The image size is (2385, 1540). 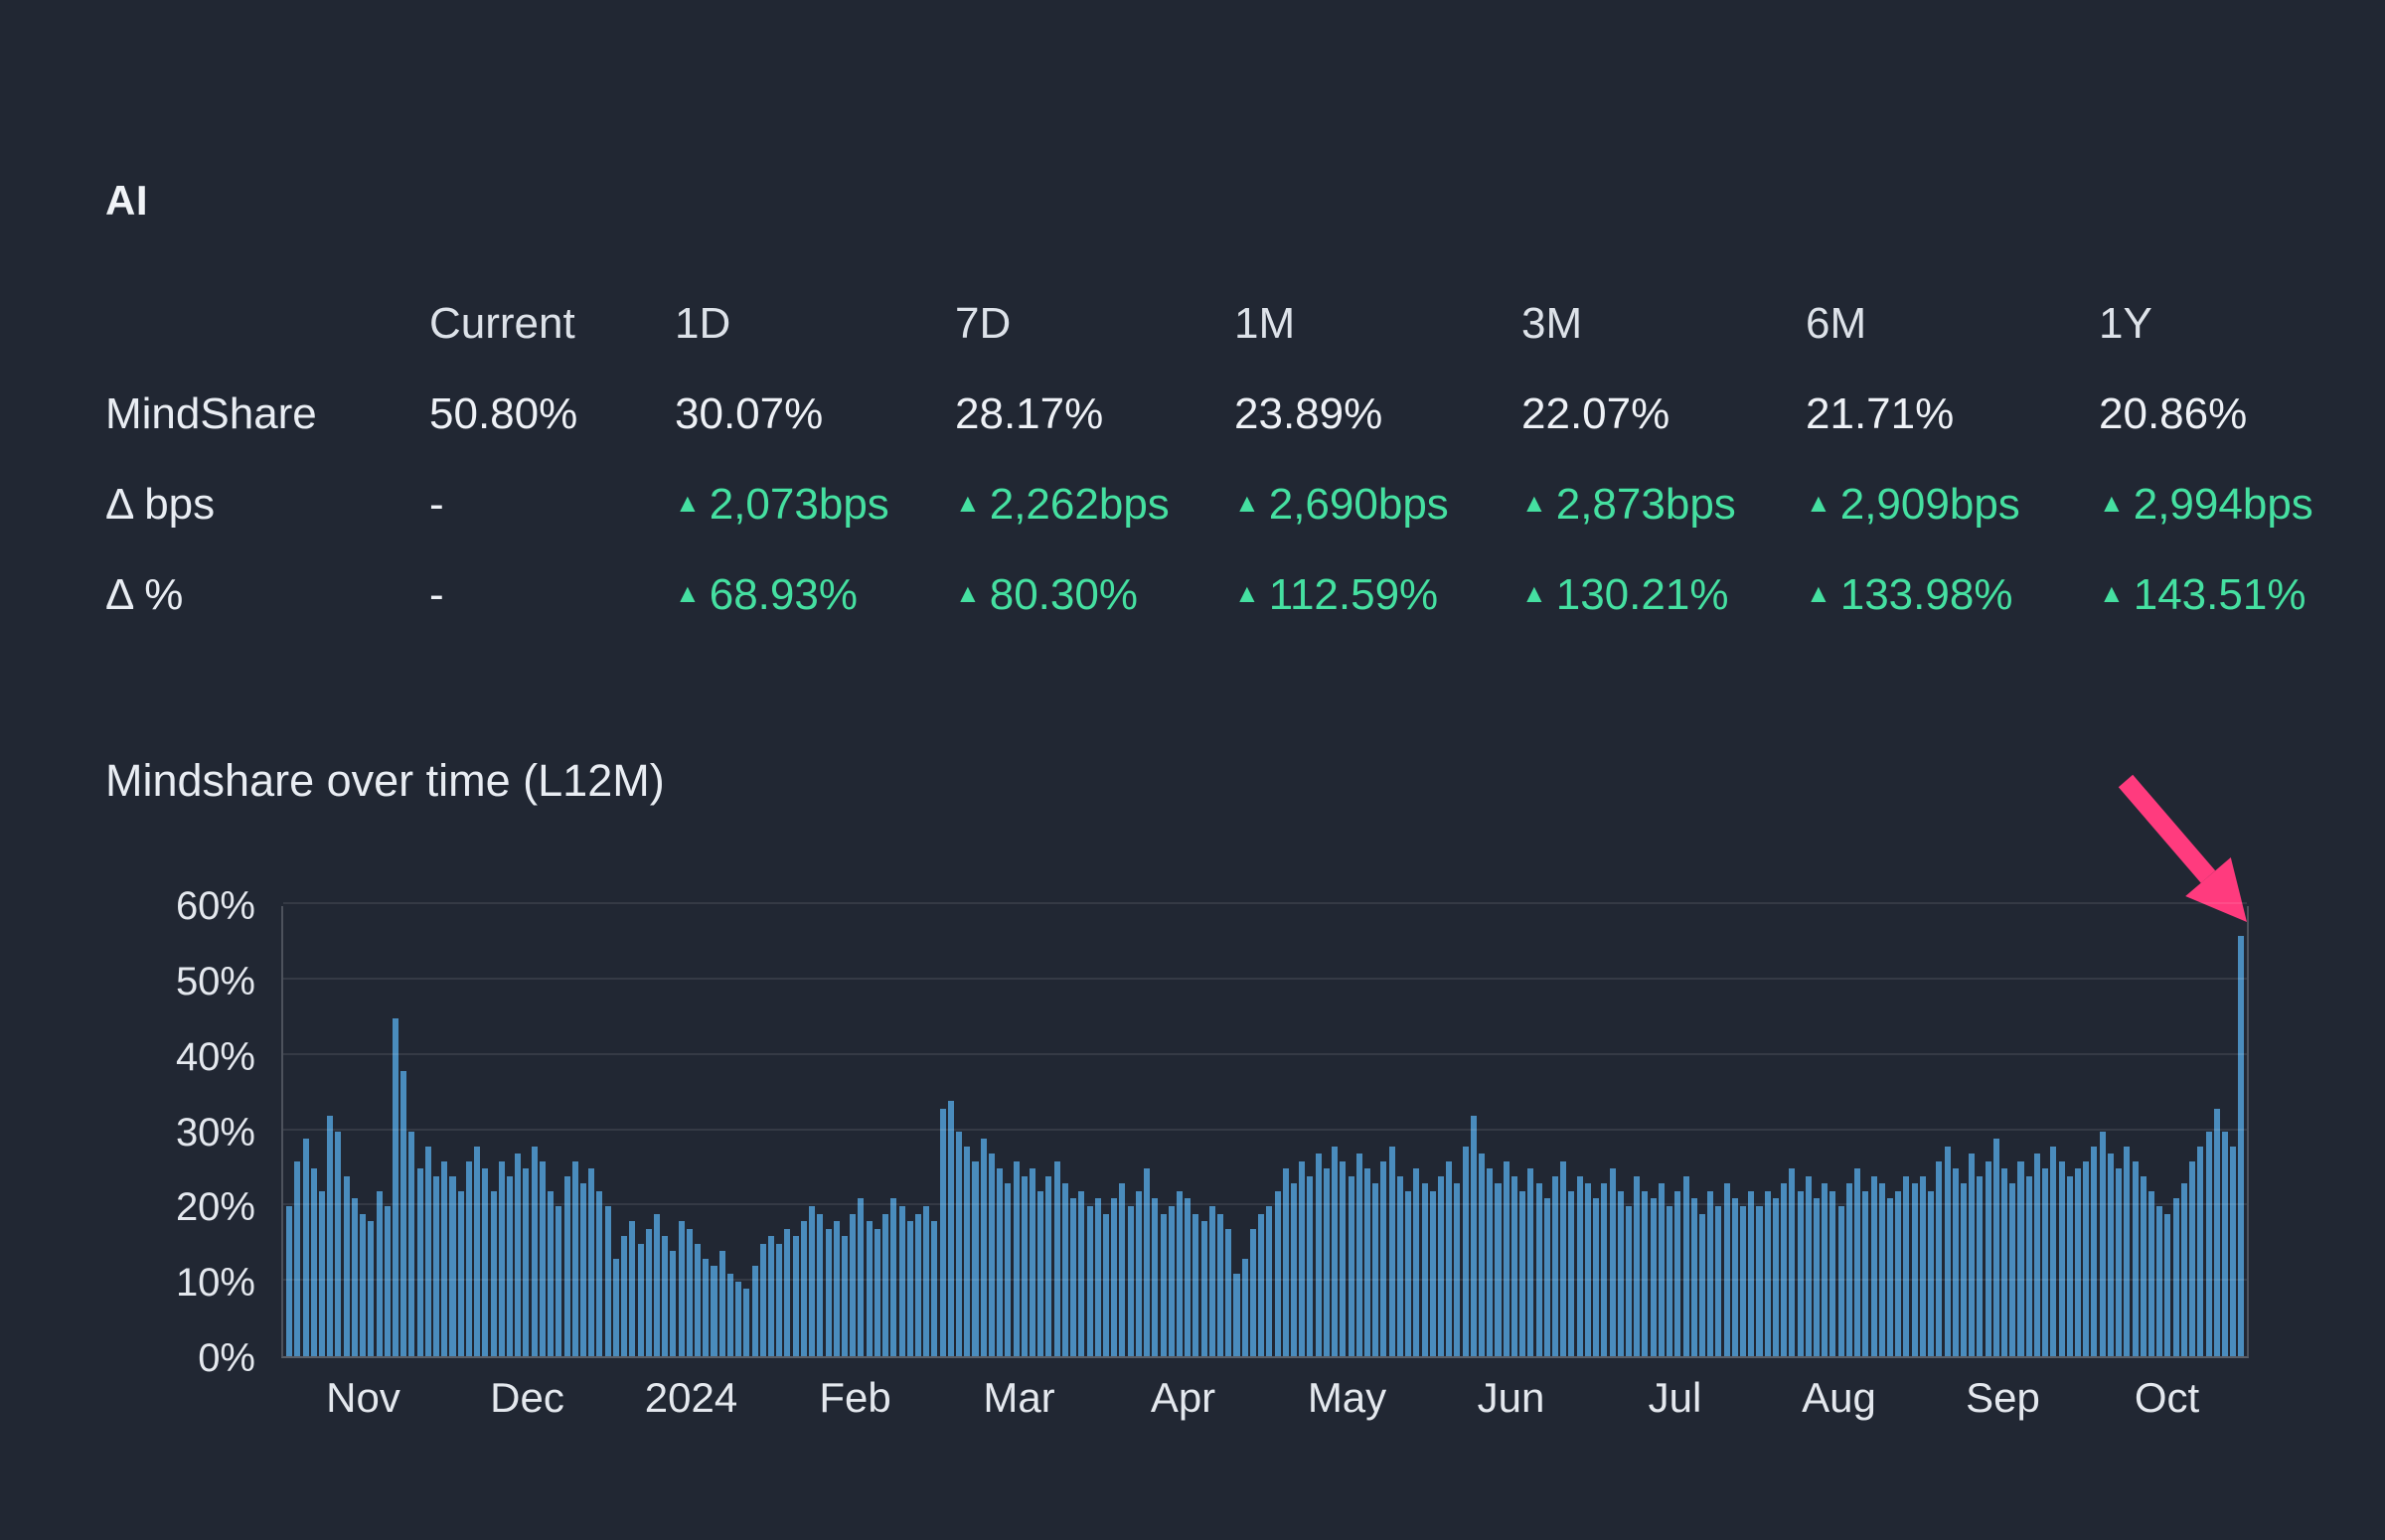 I want to click on delta-value-text: 2,909bps, so click(x=1929, y=504).